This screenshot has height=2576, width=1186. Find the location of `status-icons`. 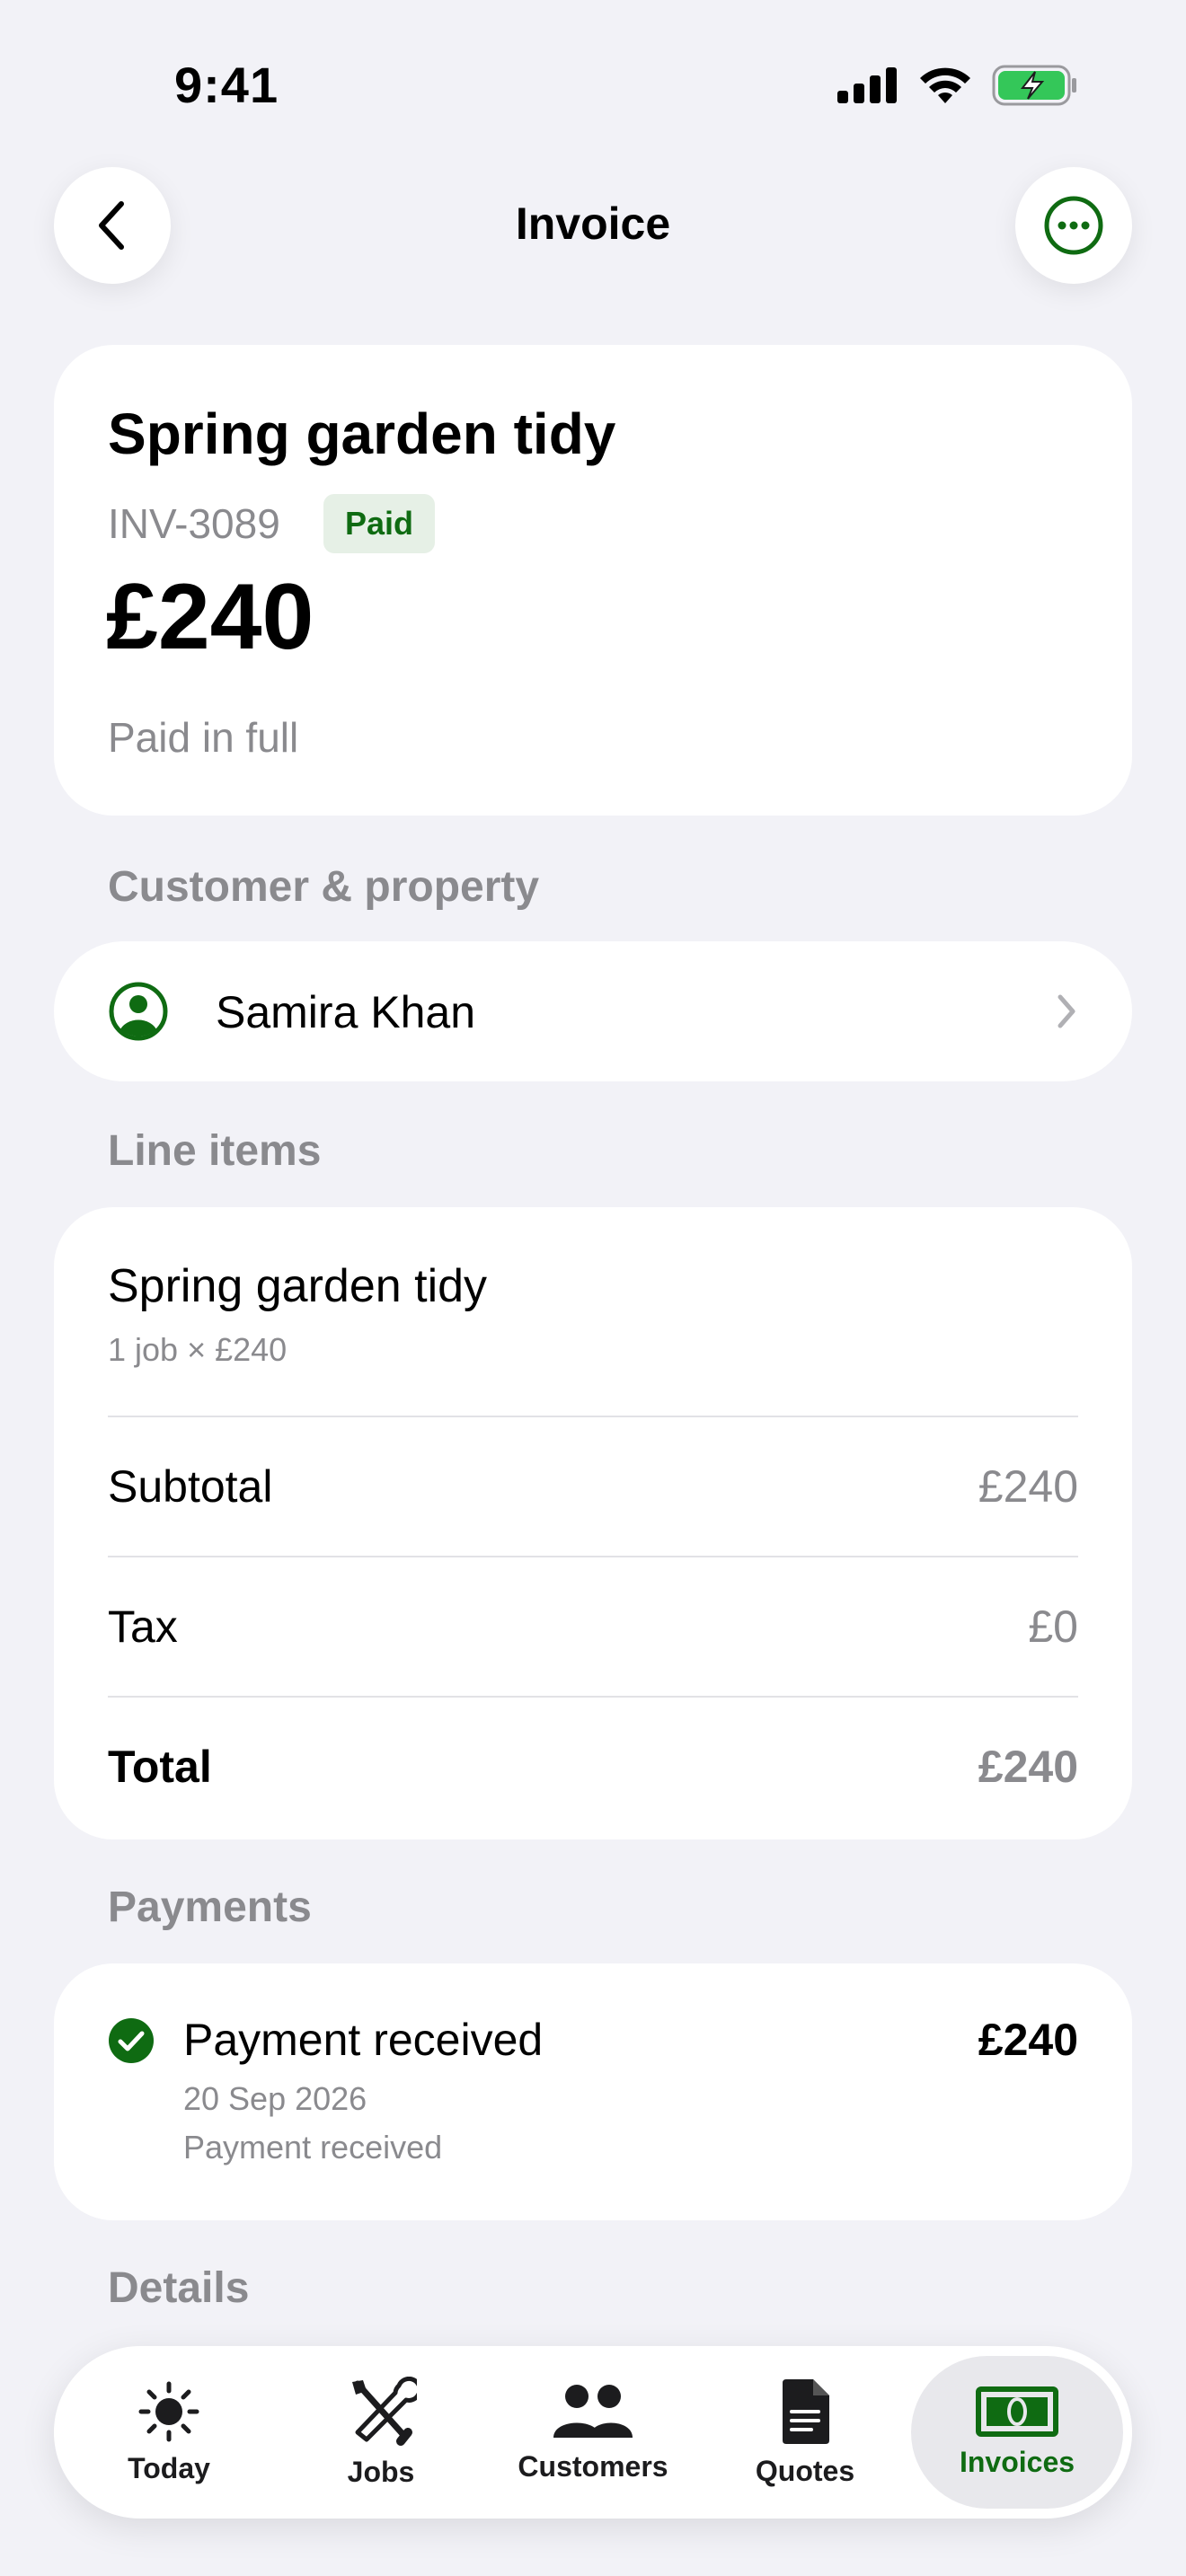

status-icons is located at coordinates (957, 85).